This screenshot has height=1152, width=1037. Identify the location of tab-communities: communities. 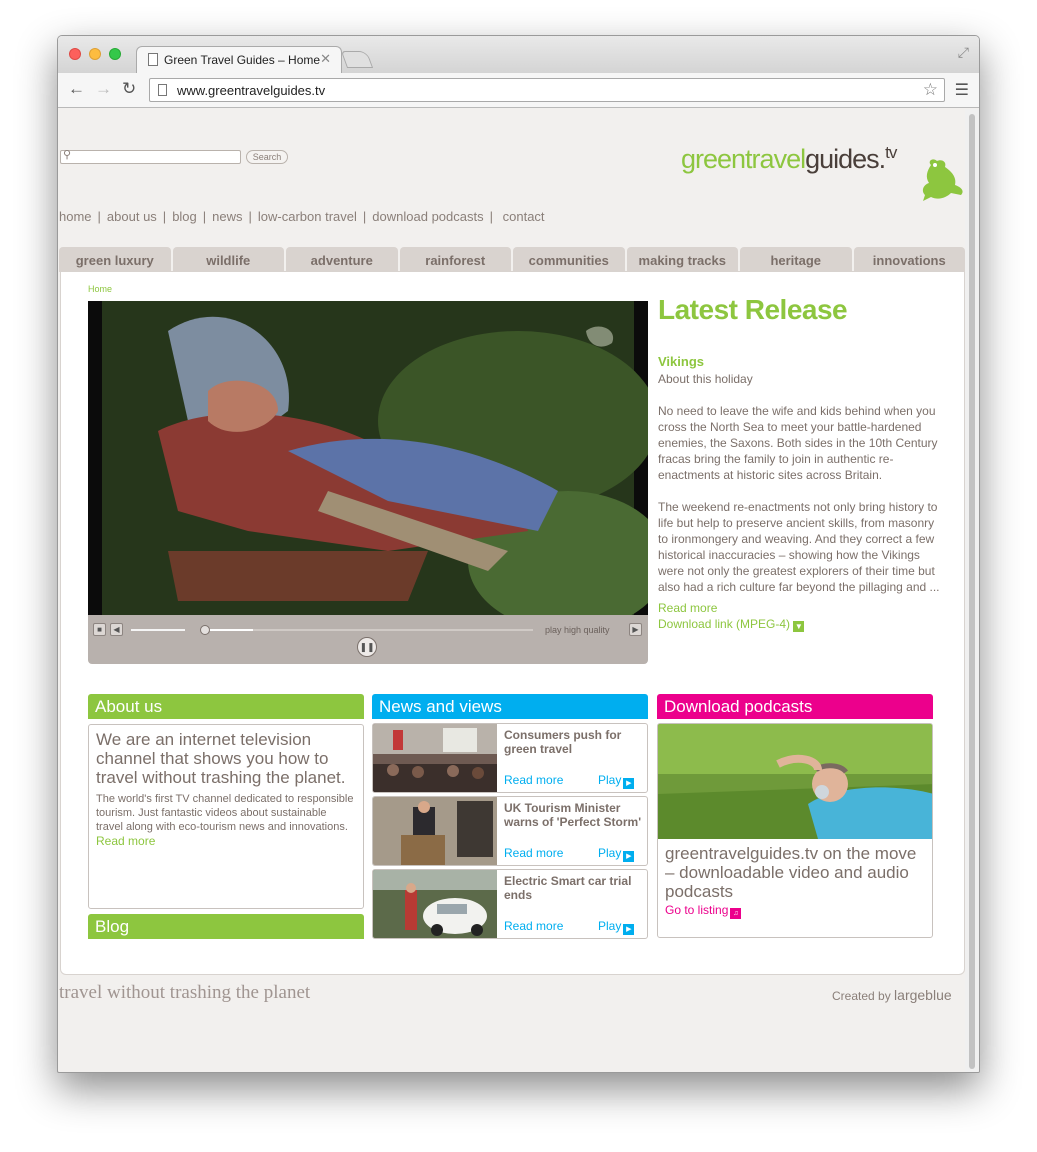
(569, 259).